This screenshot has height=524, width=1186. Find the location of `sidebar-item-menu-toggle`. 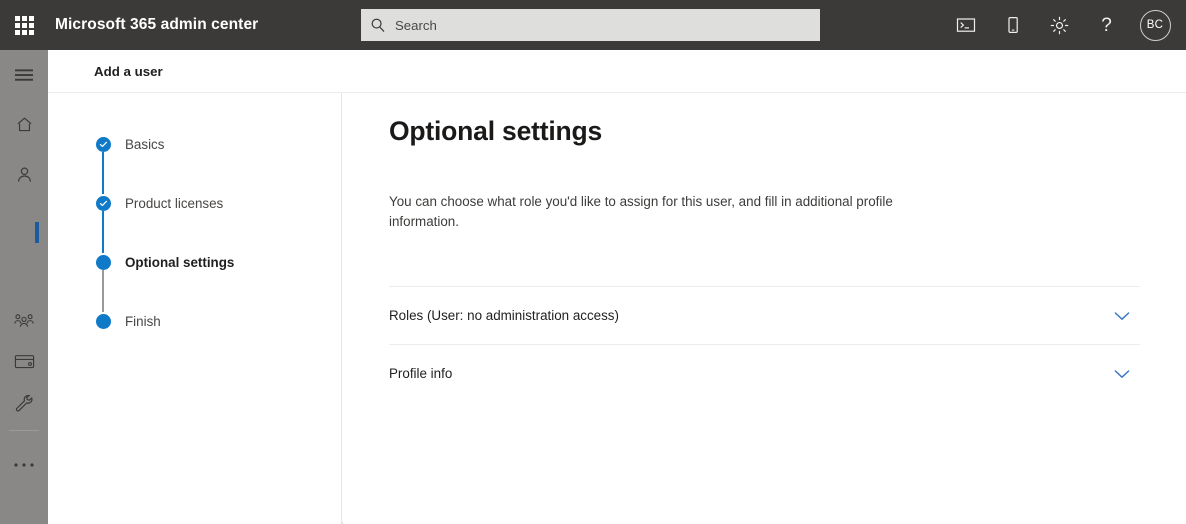

sidebar-item-menu-toggle is located at coordinates (24, 77).